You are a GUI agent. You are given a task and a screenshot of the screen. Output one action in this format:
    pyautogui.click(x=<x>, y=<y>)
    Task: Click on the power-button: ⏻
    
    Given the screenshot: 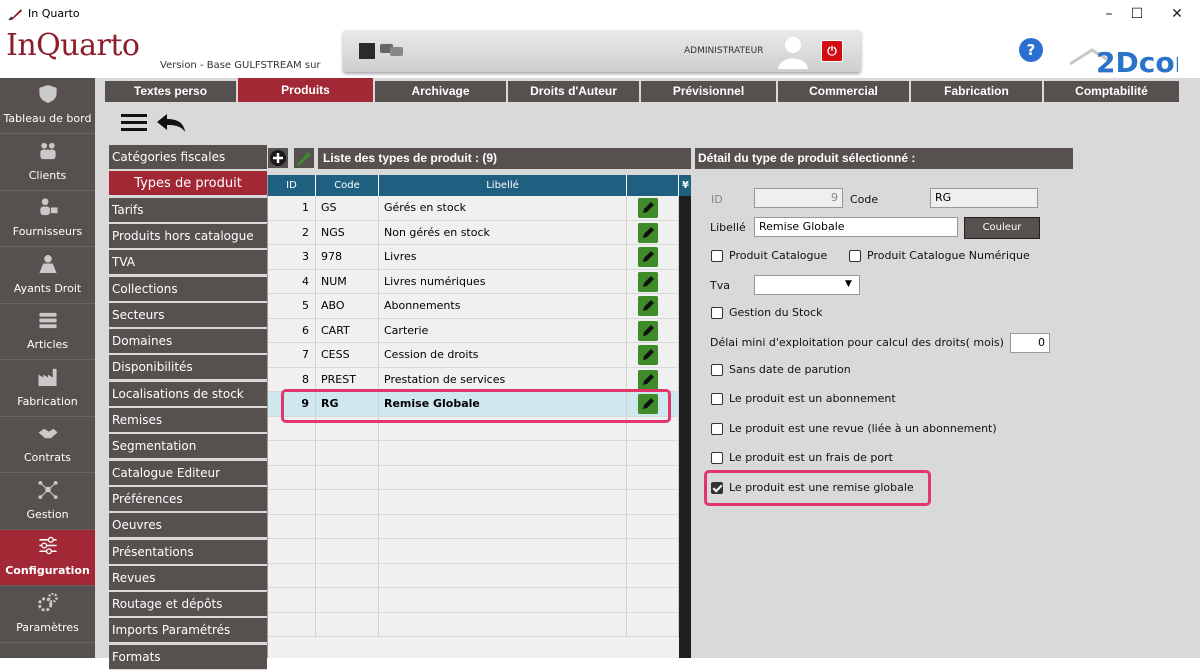 What is the action you would take?
    pyautogui.click(x=832, y=51)
    